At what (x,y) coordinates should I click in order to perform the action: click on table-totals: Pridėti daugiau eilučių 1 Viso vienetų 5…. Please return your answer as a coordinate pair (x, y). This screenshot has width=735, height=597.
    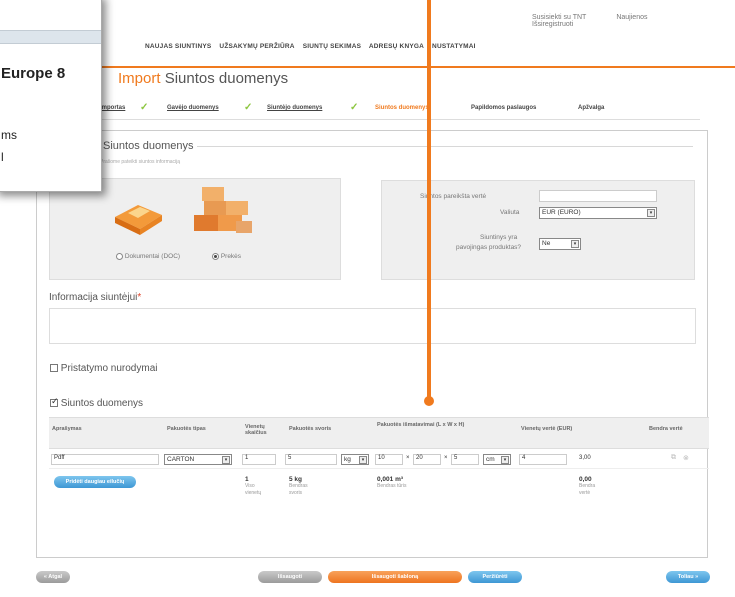
    Looking at the image, I should click on (379, 488).